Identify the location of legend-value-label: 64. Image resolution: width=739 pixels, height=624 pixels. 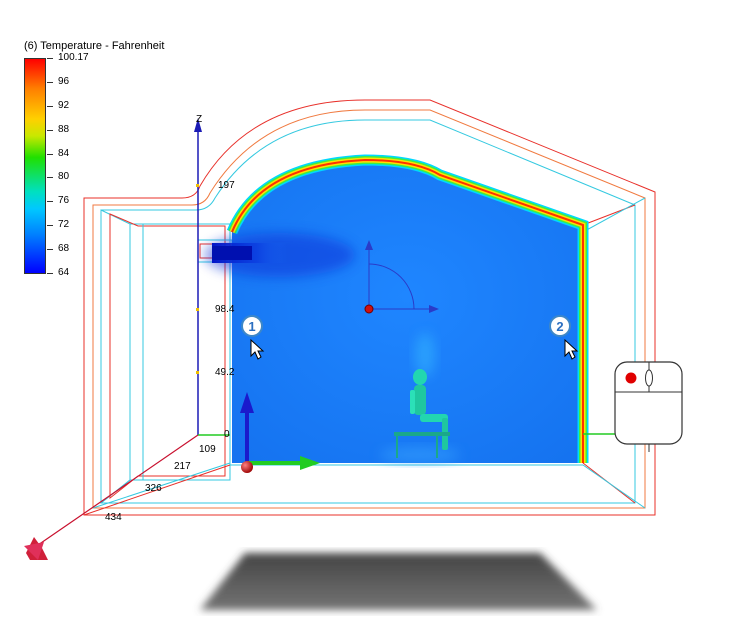
(64, 272).